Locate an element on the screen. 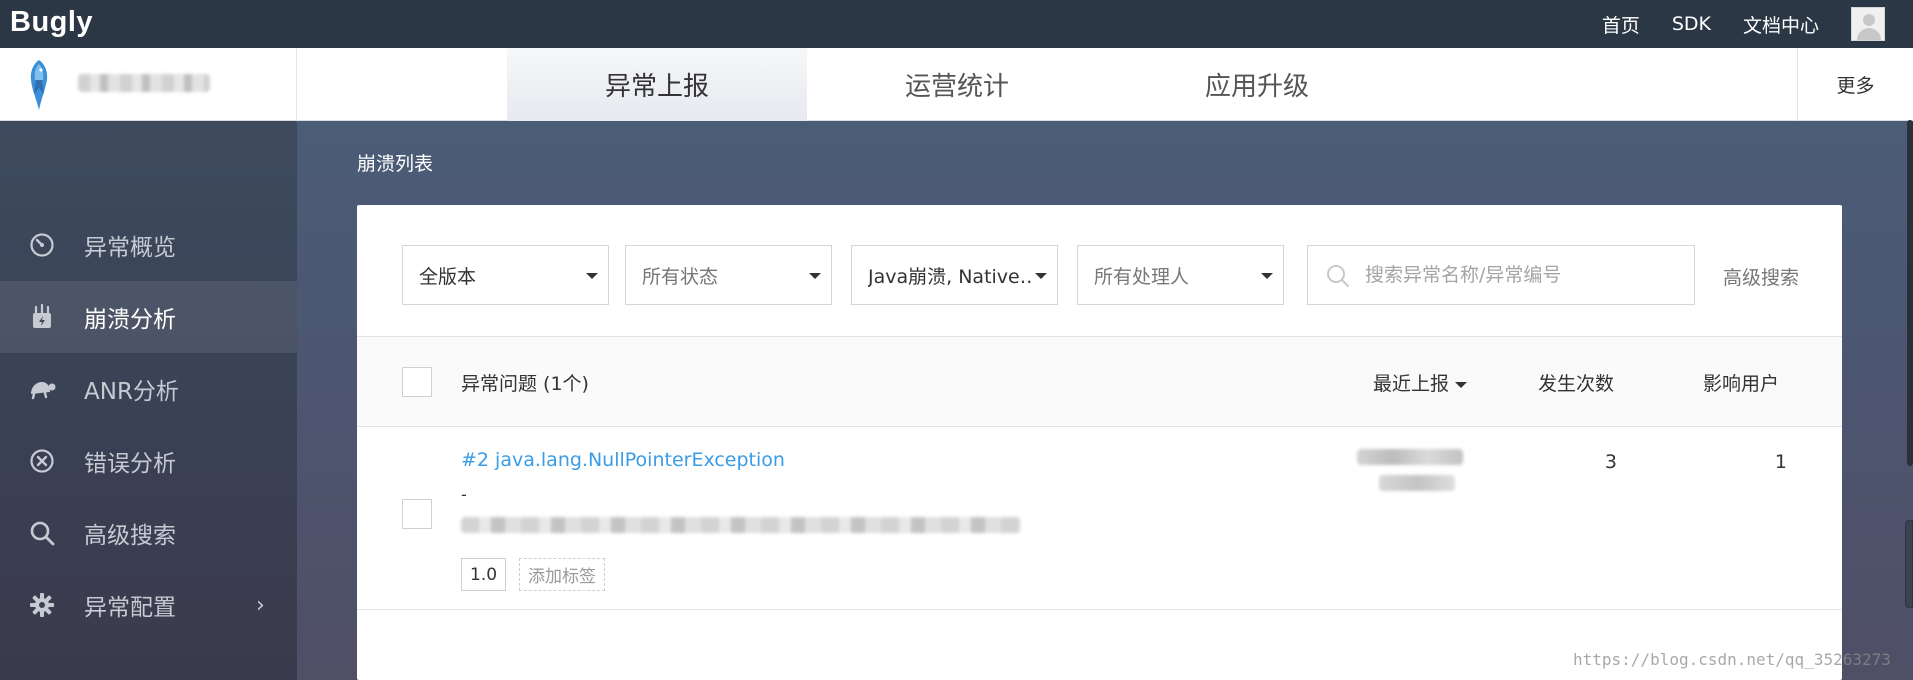 The height and width of the screenshot is (680, 1913). sidebar-item-error-analysis: 错误分析 is located at coordinates (148, 461).